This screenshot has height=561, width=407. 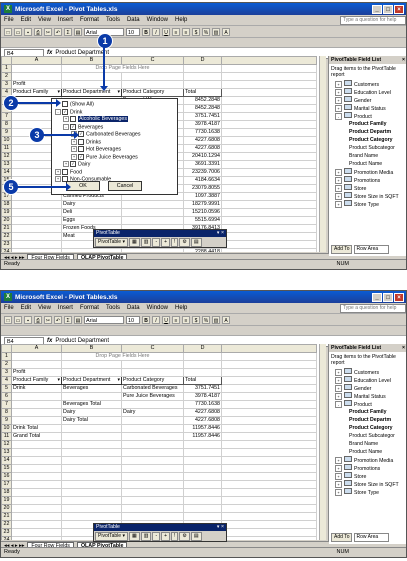 What do you see at coordinates (9, 20) in the screenshot?
I see `menu-file: File` at bounding box center [9, 20].